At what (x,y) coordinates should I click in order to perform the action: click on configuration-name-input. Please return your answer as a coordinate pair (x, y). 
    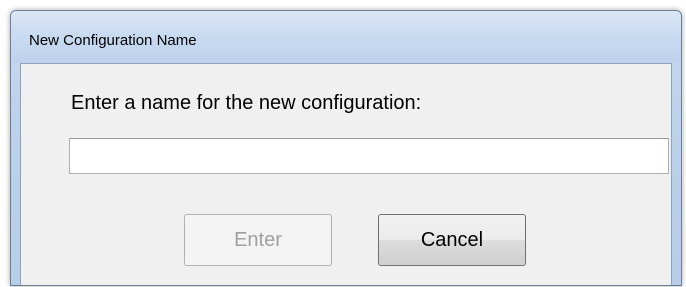
    Looking at the image, I should click on (369, 156).